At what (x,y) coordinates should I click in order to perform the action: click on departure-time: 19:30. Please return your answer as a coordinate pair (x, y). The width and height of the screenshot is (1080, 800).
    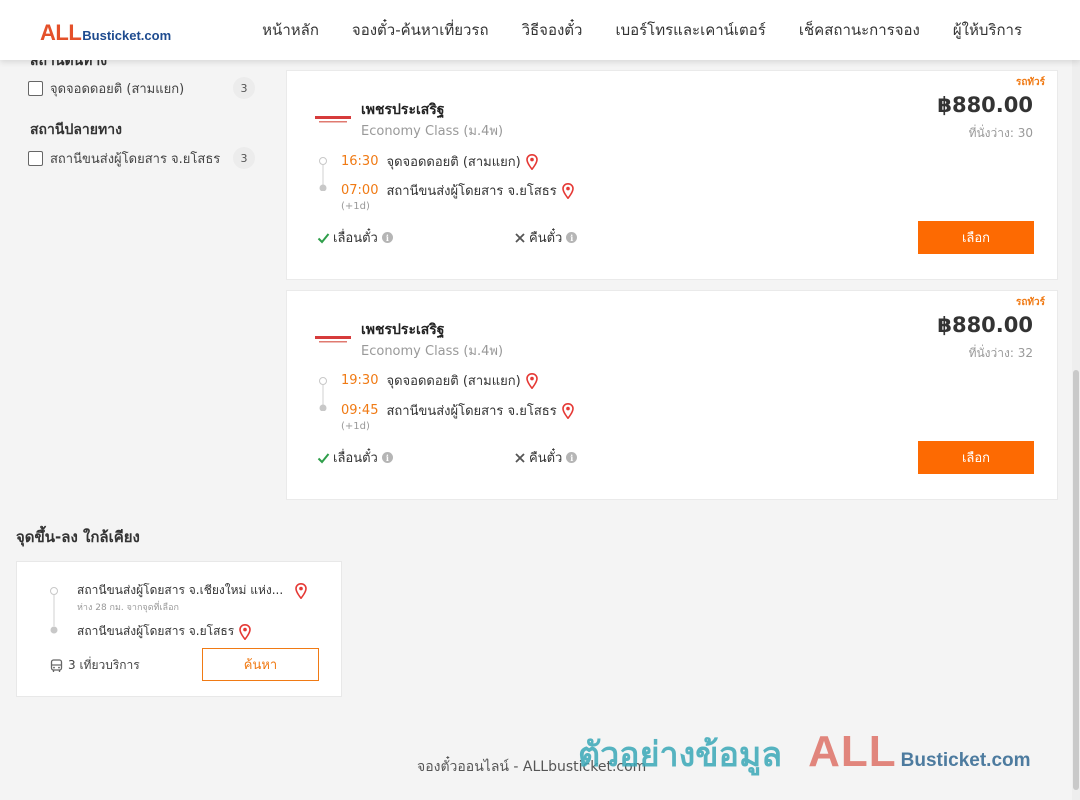
    Looking at the image, I should click on (360, 380).